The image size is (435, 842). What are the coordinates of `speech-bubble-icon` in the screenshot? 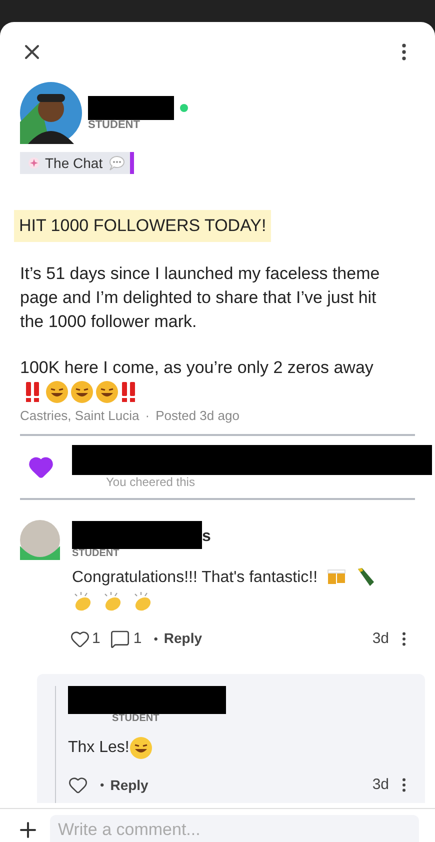 It's located at (117, 163).